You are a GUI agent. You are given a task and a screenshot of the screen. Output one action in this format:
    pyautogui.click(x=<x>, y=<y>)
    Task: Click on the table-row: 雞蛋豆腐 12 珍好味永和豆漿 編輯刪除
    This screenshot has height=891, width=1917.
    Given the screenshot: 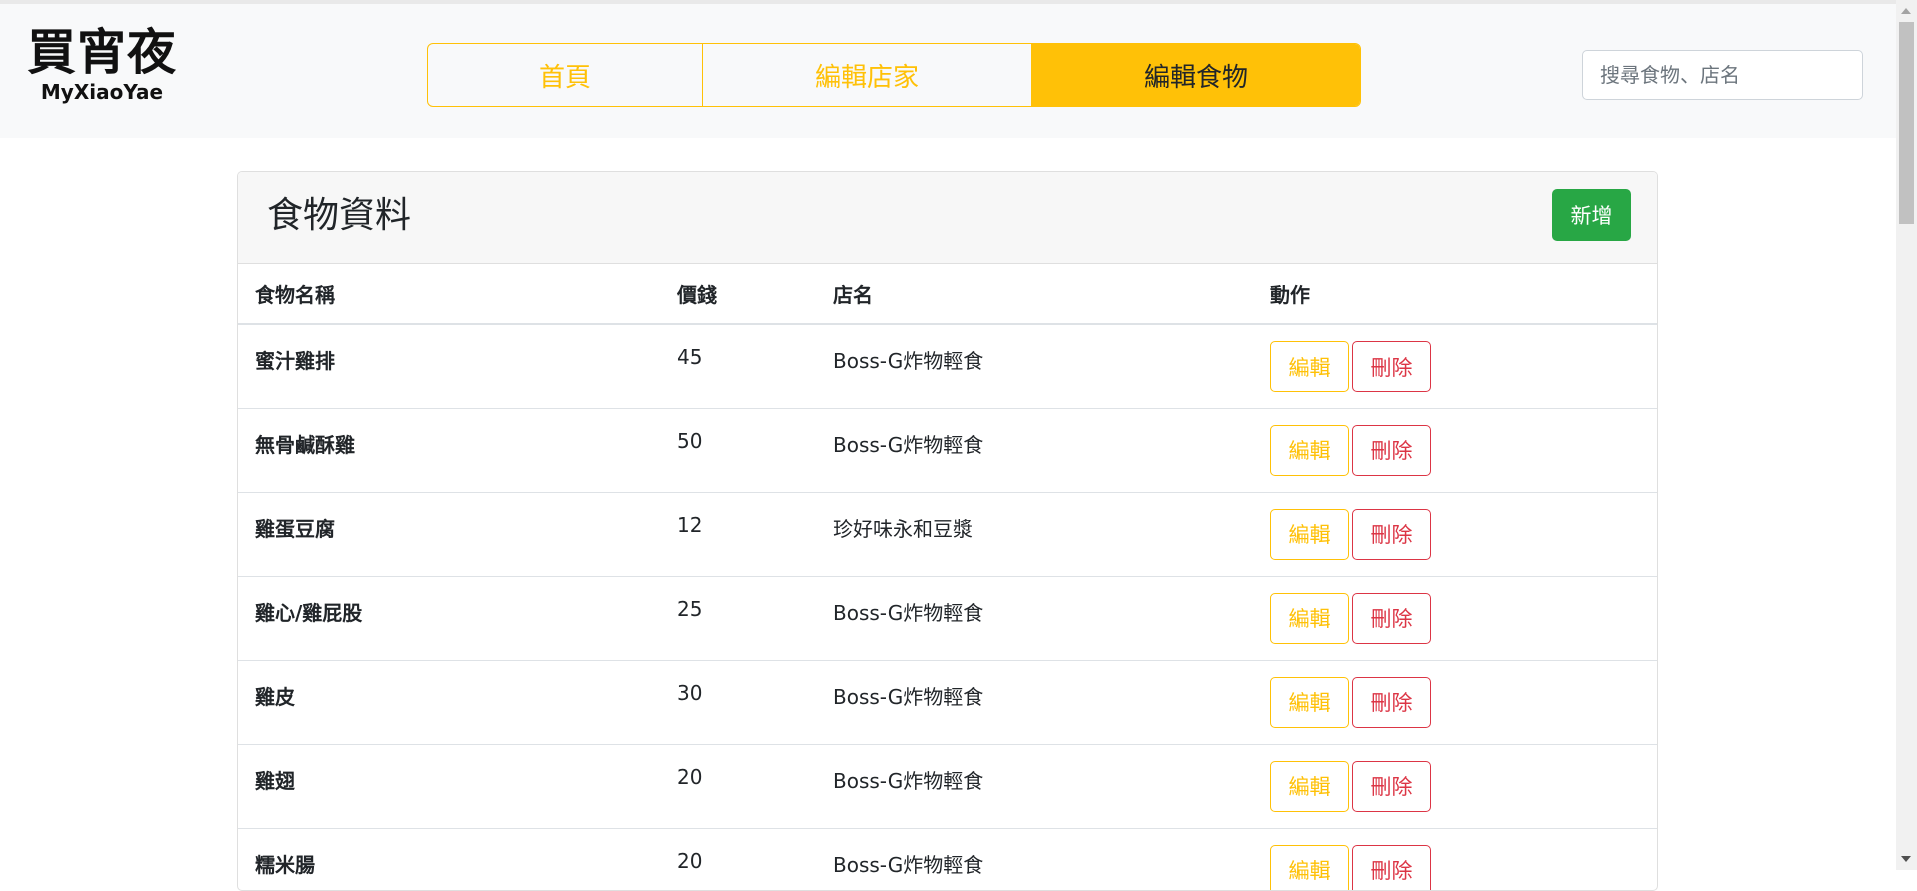 What is the action you would take?
    pyautogui.click(x=947, y=534)
    